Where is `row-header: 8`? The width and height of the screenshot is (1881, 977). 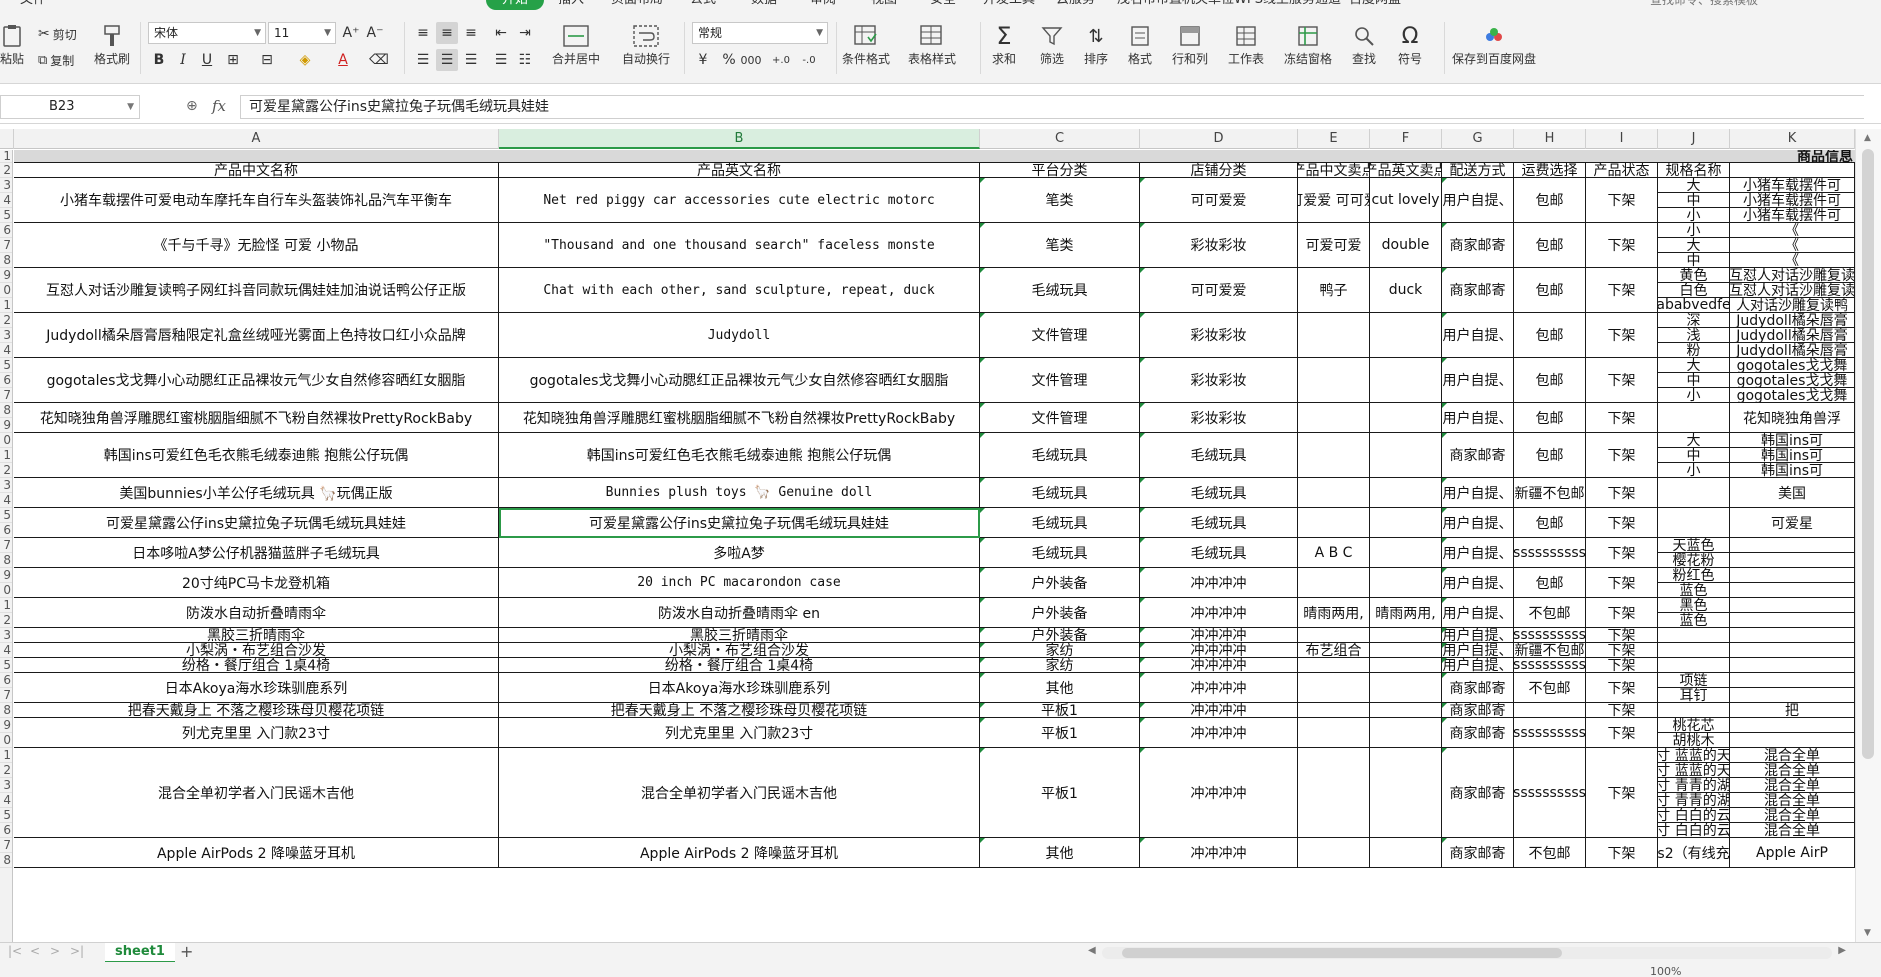
row-header: 8 is located at coordinates (6, 410).